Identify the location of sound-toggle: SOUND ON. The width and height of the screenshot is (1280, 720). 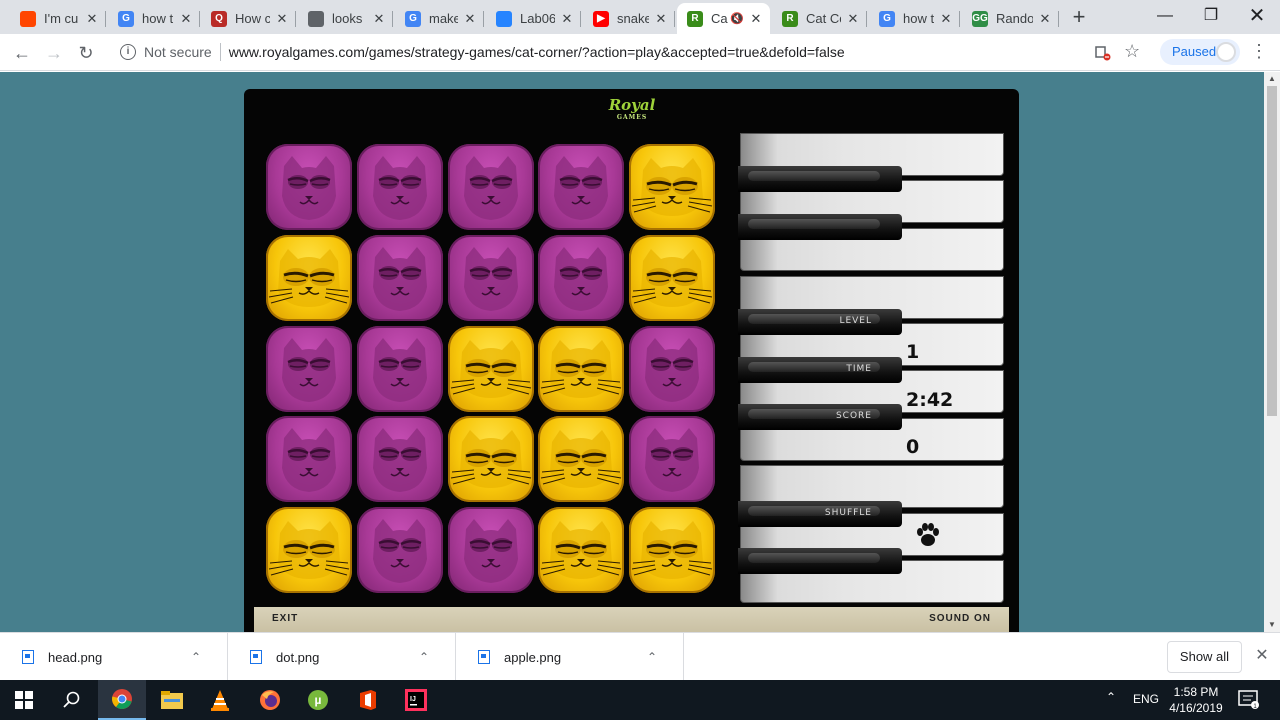
(960, 618).